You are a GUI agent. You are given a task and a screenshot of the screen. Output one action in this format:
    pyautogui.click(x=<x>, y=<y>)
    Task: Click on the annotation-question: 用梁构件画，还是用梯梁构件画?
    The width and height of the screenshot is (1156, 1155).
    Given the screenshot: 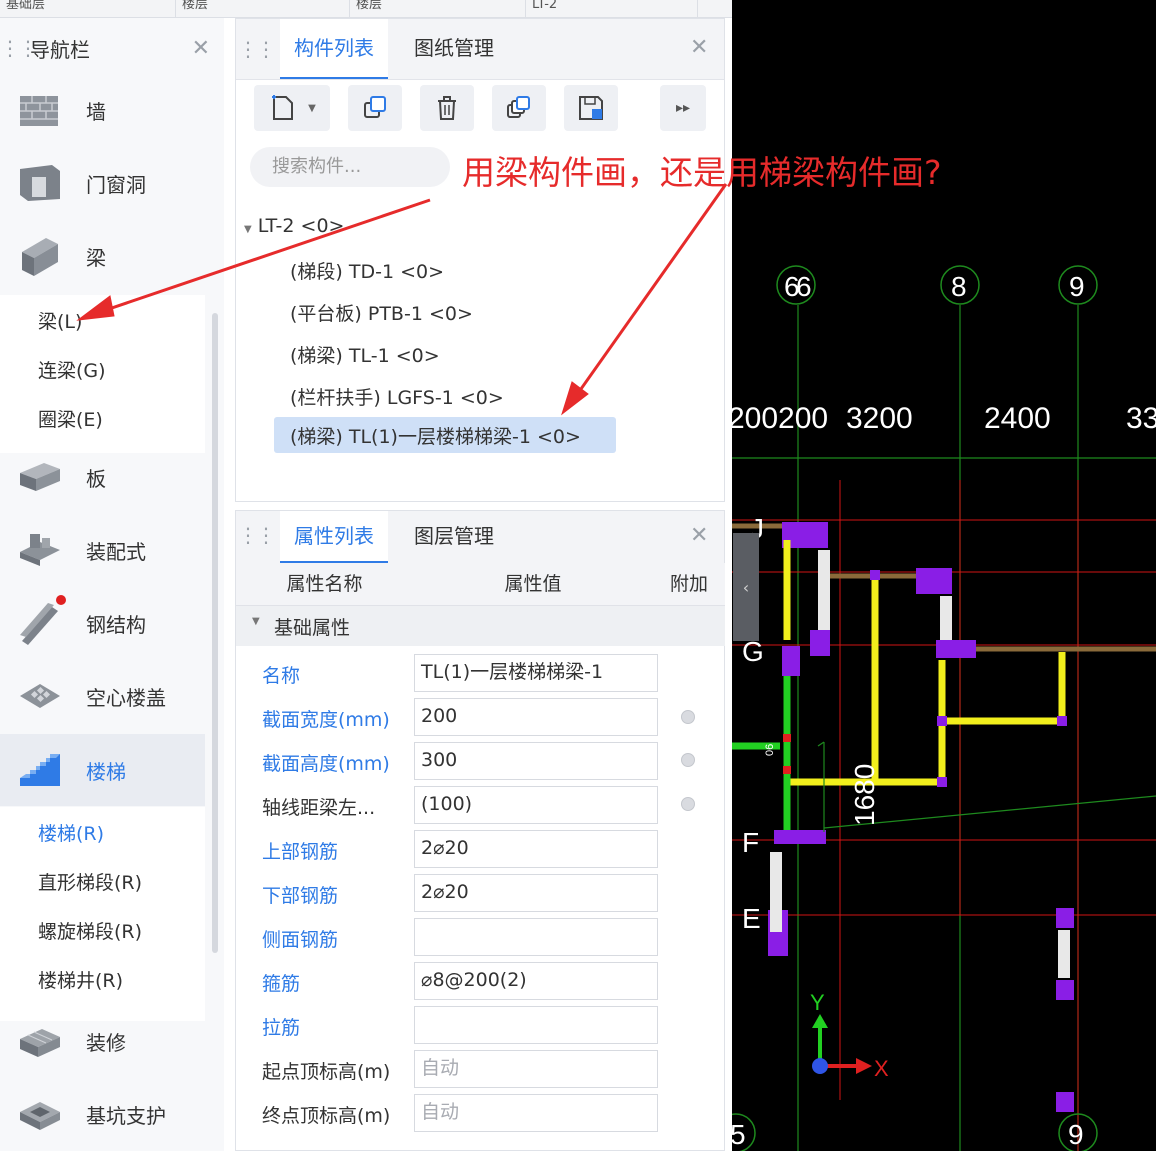 What is the action you would take?
    pyautogui.click(x=702, y=172)
    